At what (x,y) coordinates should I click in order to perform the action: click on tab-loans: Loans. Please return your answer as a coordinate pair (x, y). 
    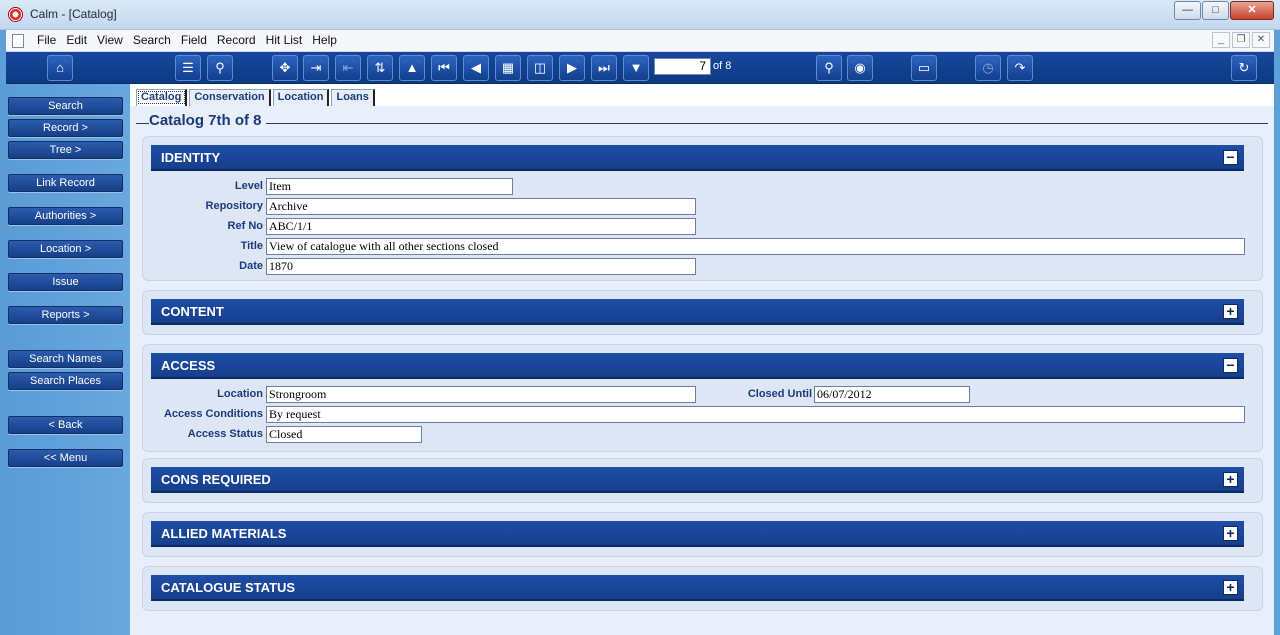
    Looking at the image, I should click on (353, 97).